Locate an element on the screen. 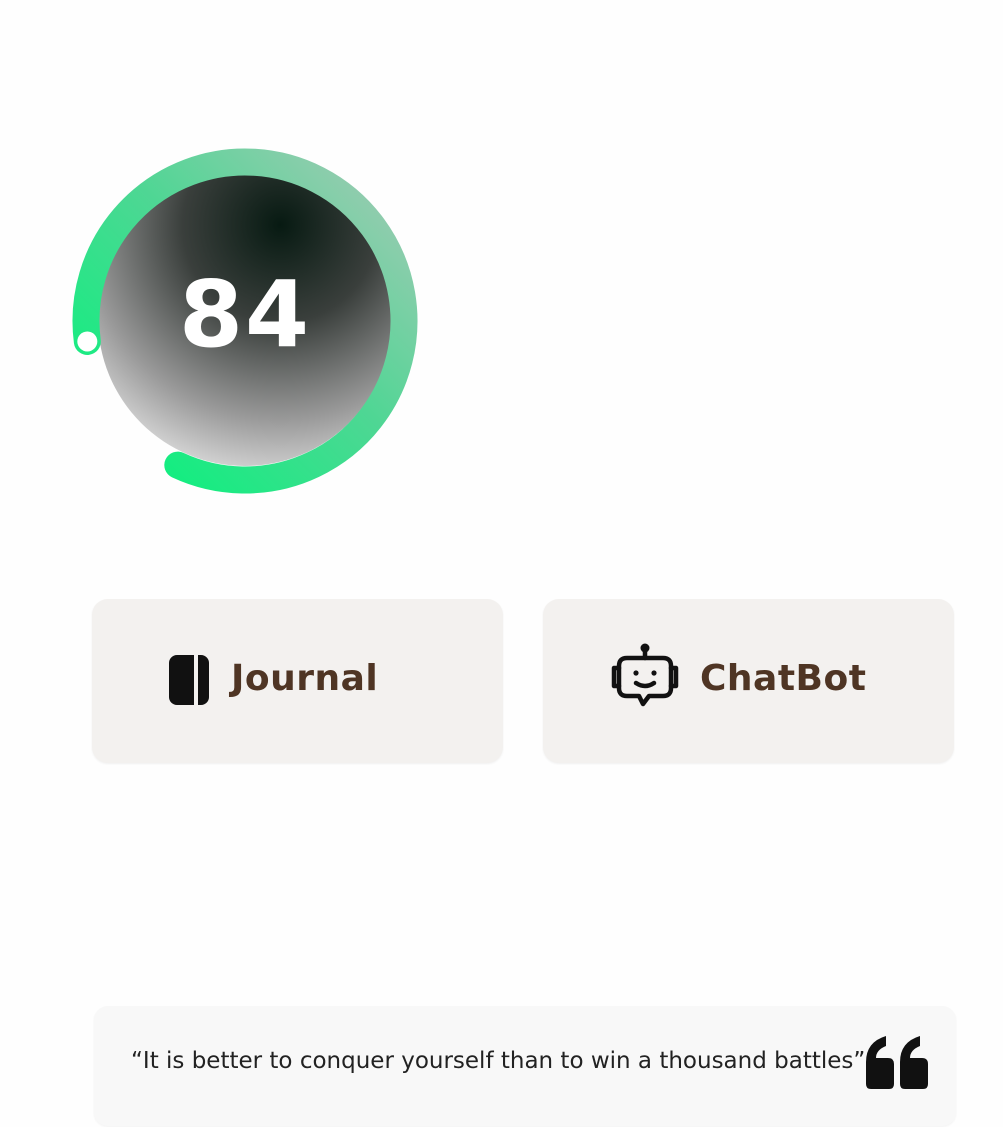 The width and height of the screenshot is (1003, 1127). quote-mark-icon is located at coordinates (897, 1062).